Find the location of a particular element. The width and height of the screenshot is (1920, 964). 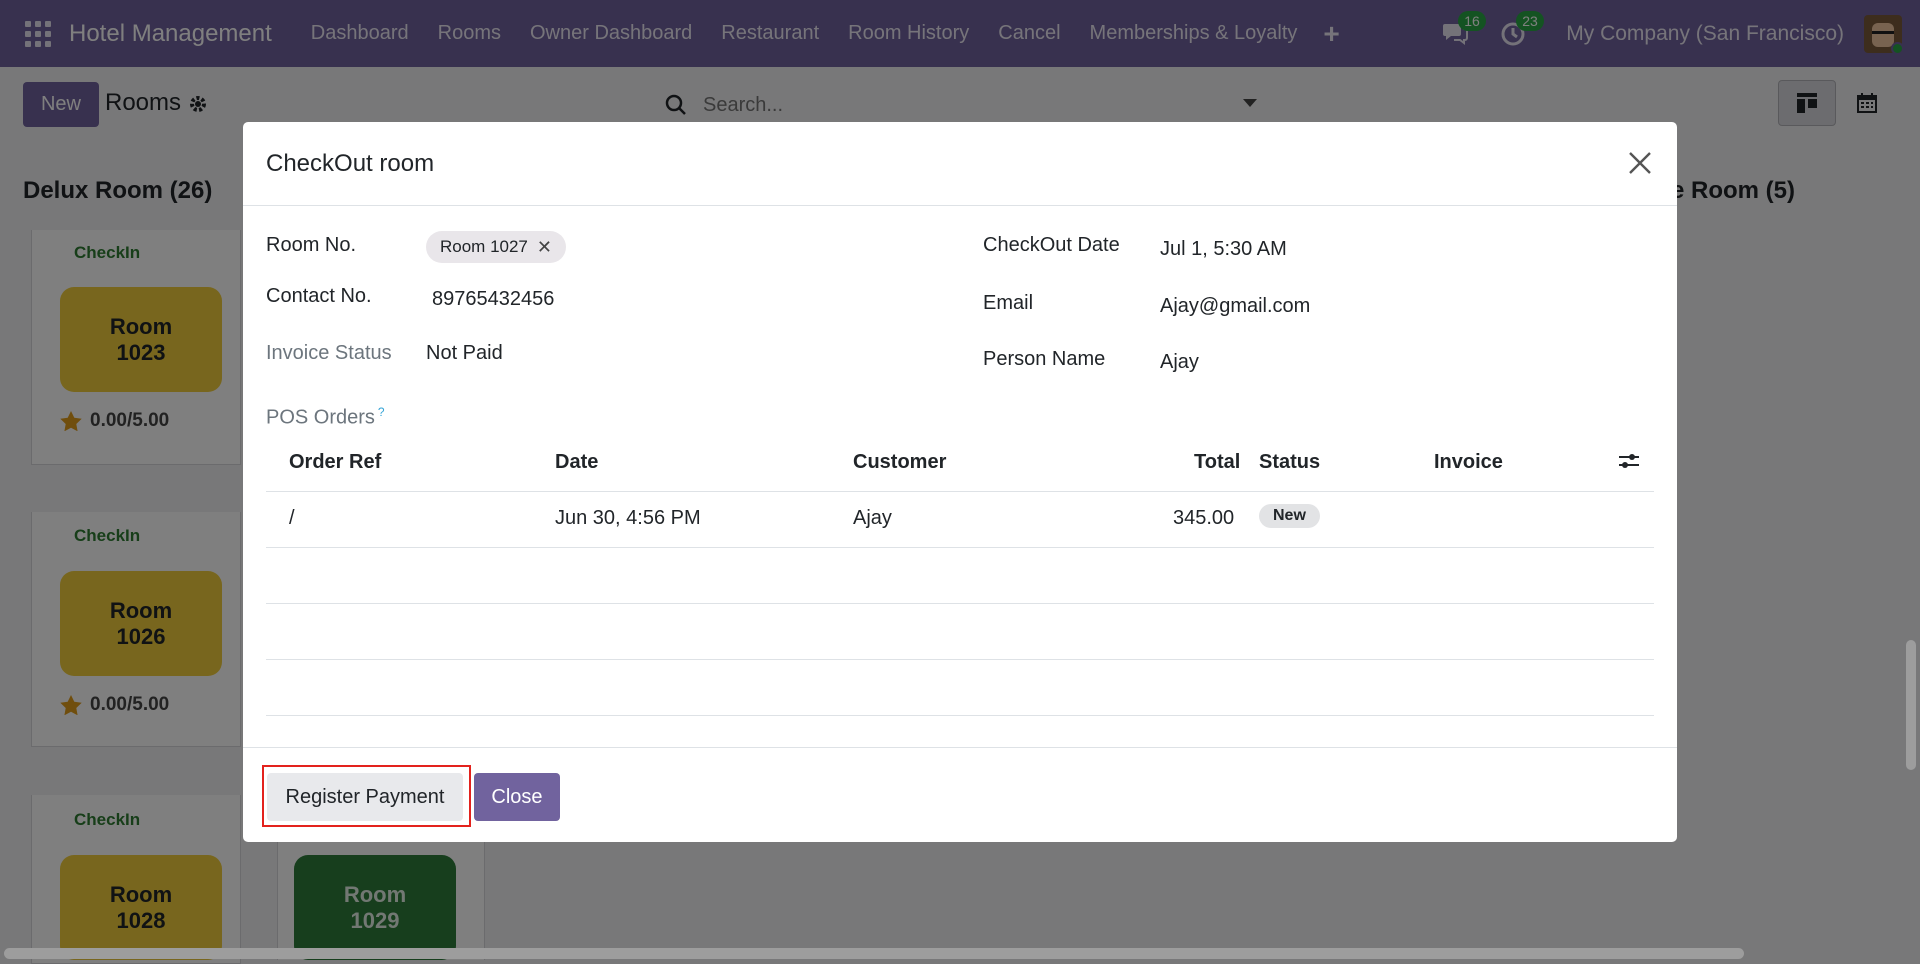

close-button: Close is located at coordinates (517, 797).